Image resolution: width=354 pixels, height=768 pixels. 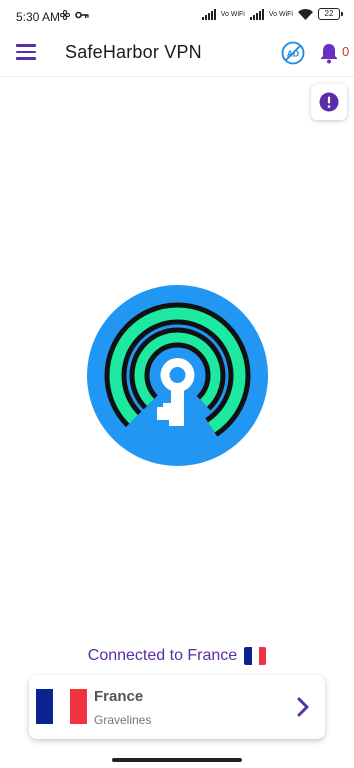 I want to click on status-bar: 5:30 AM Vo WiFi Vo WiFi 22, so click(x=177, y=16).